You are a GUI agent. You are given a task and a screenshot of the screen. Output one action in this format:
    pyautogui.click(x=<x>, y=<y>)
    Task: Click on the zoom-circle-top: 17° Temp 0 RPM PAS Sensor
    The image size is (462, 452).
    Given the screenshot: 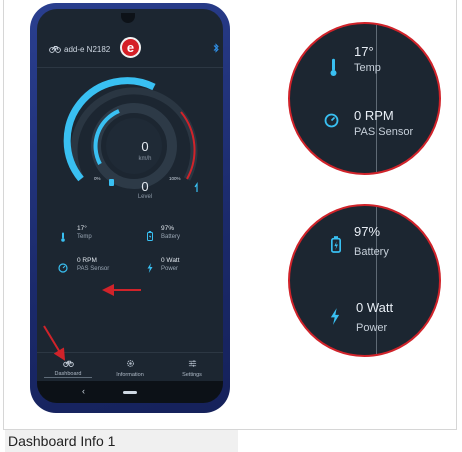 What is the action you would take?
    pyautogui.click(x=364, y=98)
    